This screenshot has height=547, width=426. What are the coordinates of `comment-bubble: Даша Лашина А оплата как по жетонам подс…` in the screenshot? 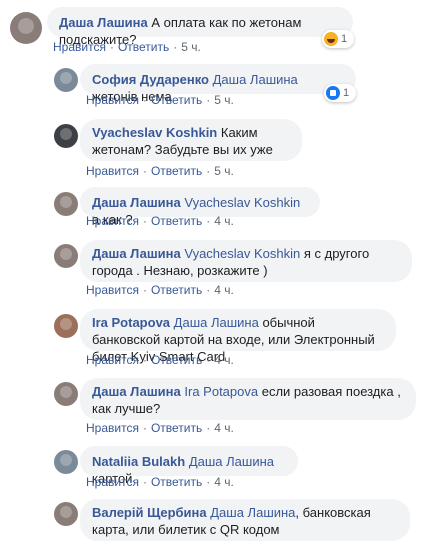 It's located at (200, 27).